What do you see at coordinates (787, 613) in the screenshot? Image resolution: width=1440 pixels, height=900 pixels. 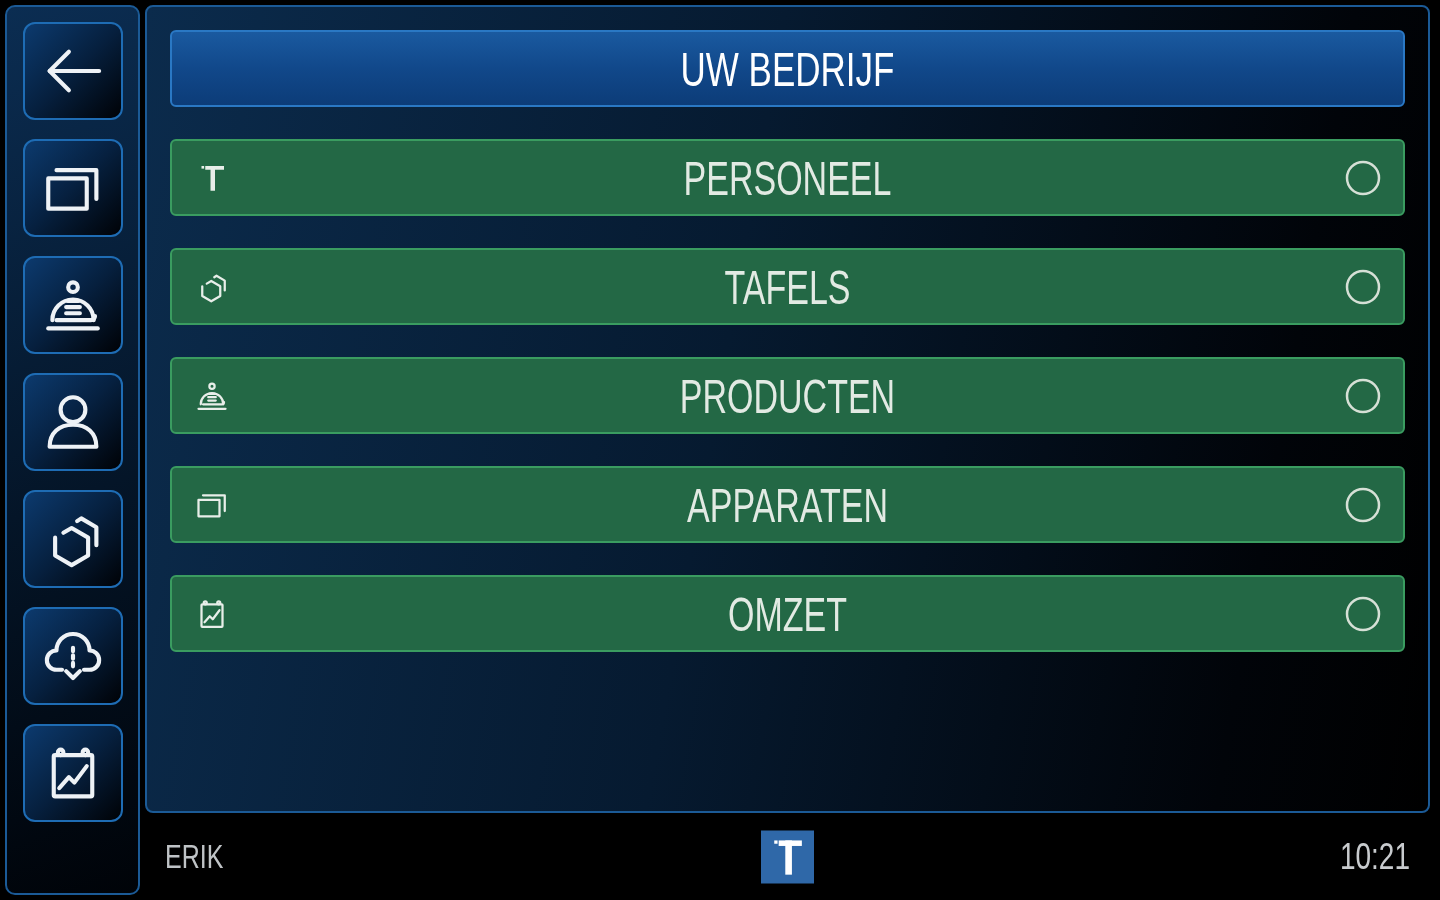 I see `menu-item: OMZET` at bounding box center [787, 613].